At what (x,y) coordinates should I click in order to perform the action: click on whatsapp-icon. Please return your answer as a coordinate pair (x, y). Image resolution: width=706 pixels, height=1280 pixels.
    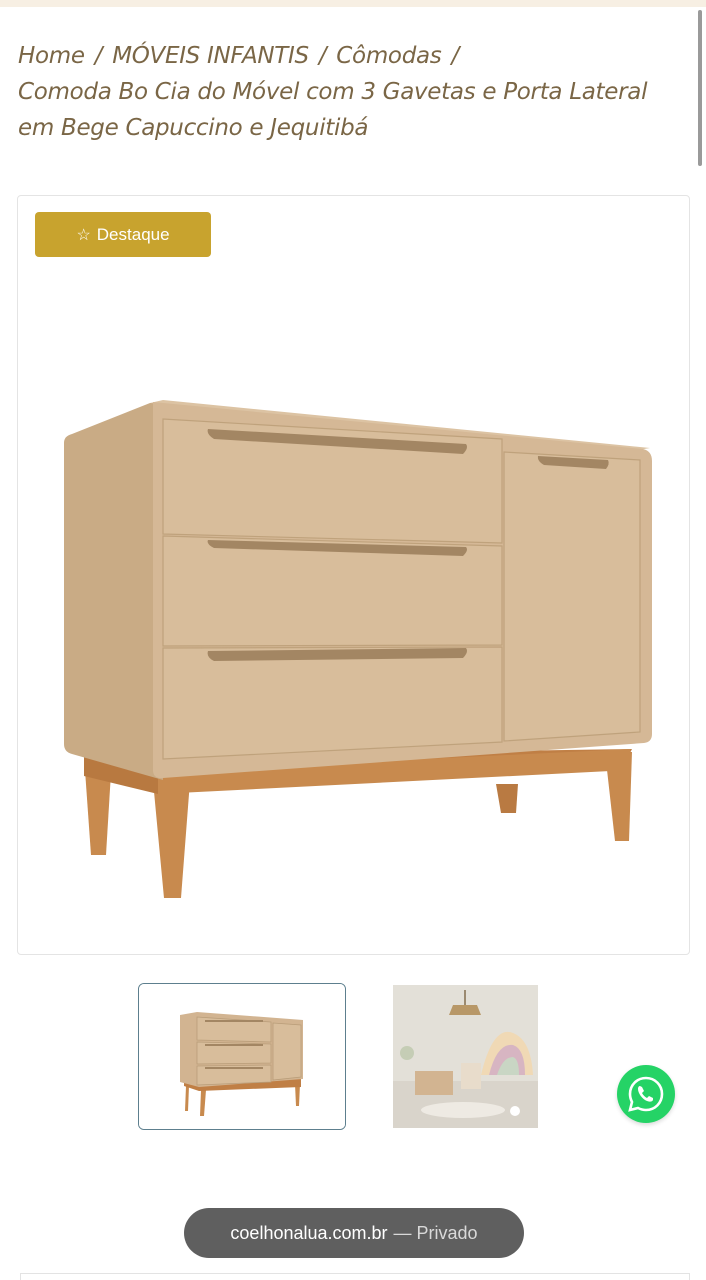
    Looking at the image, I should click on (646, 1094).